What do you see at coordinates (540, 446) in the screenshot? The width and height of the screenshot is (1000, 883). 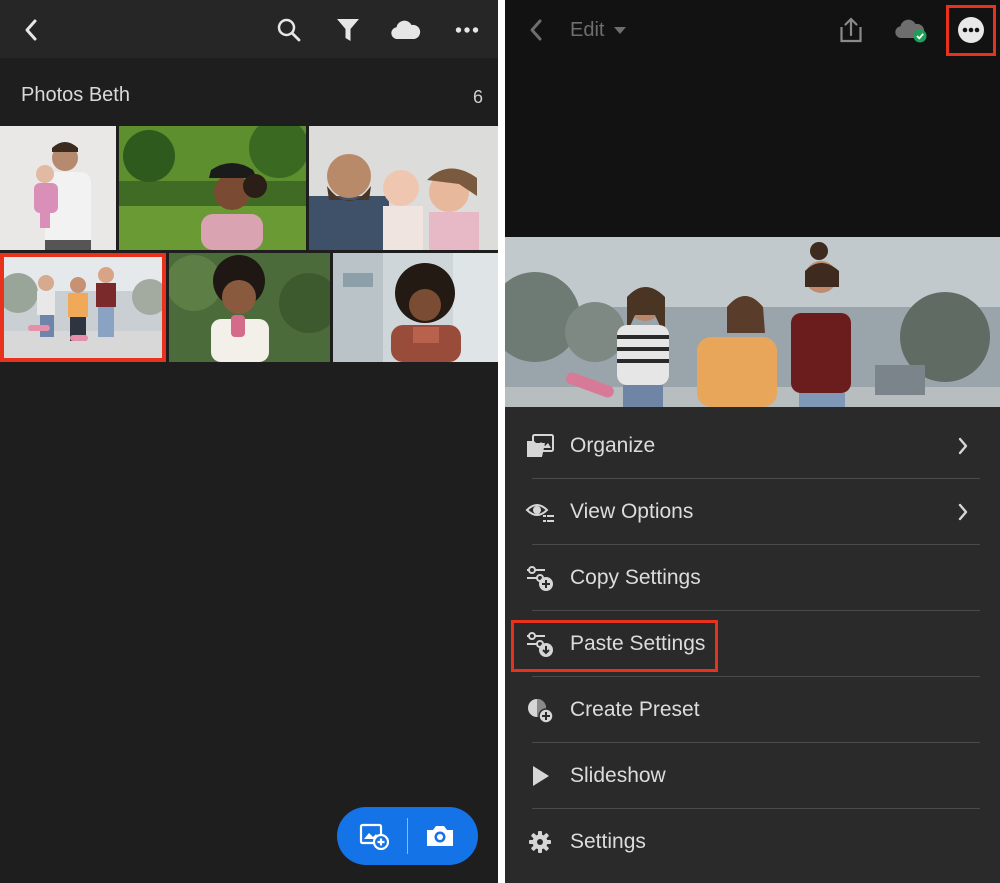 I see `folder-image-icon` at bounding box center [540, 446].